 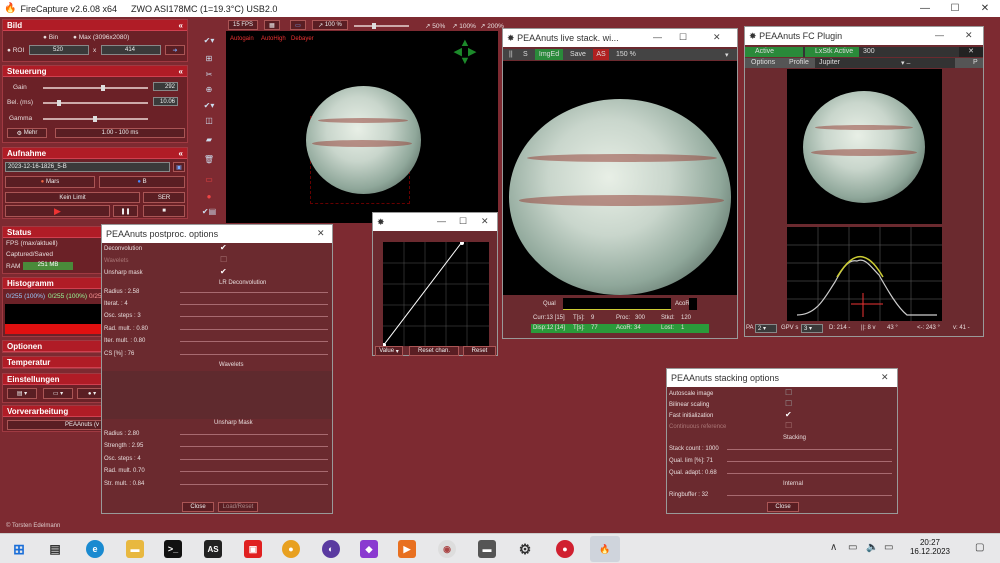 I want to click on capture-tool-icon: ▣, so click(x=253, y=549).